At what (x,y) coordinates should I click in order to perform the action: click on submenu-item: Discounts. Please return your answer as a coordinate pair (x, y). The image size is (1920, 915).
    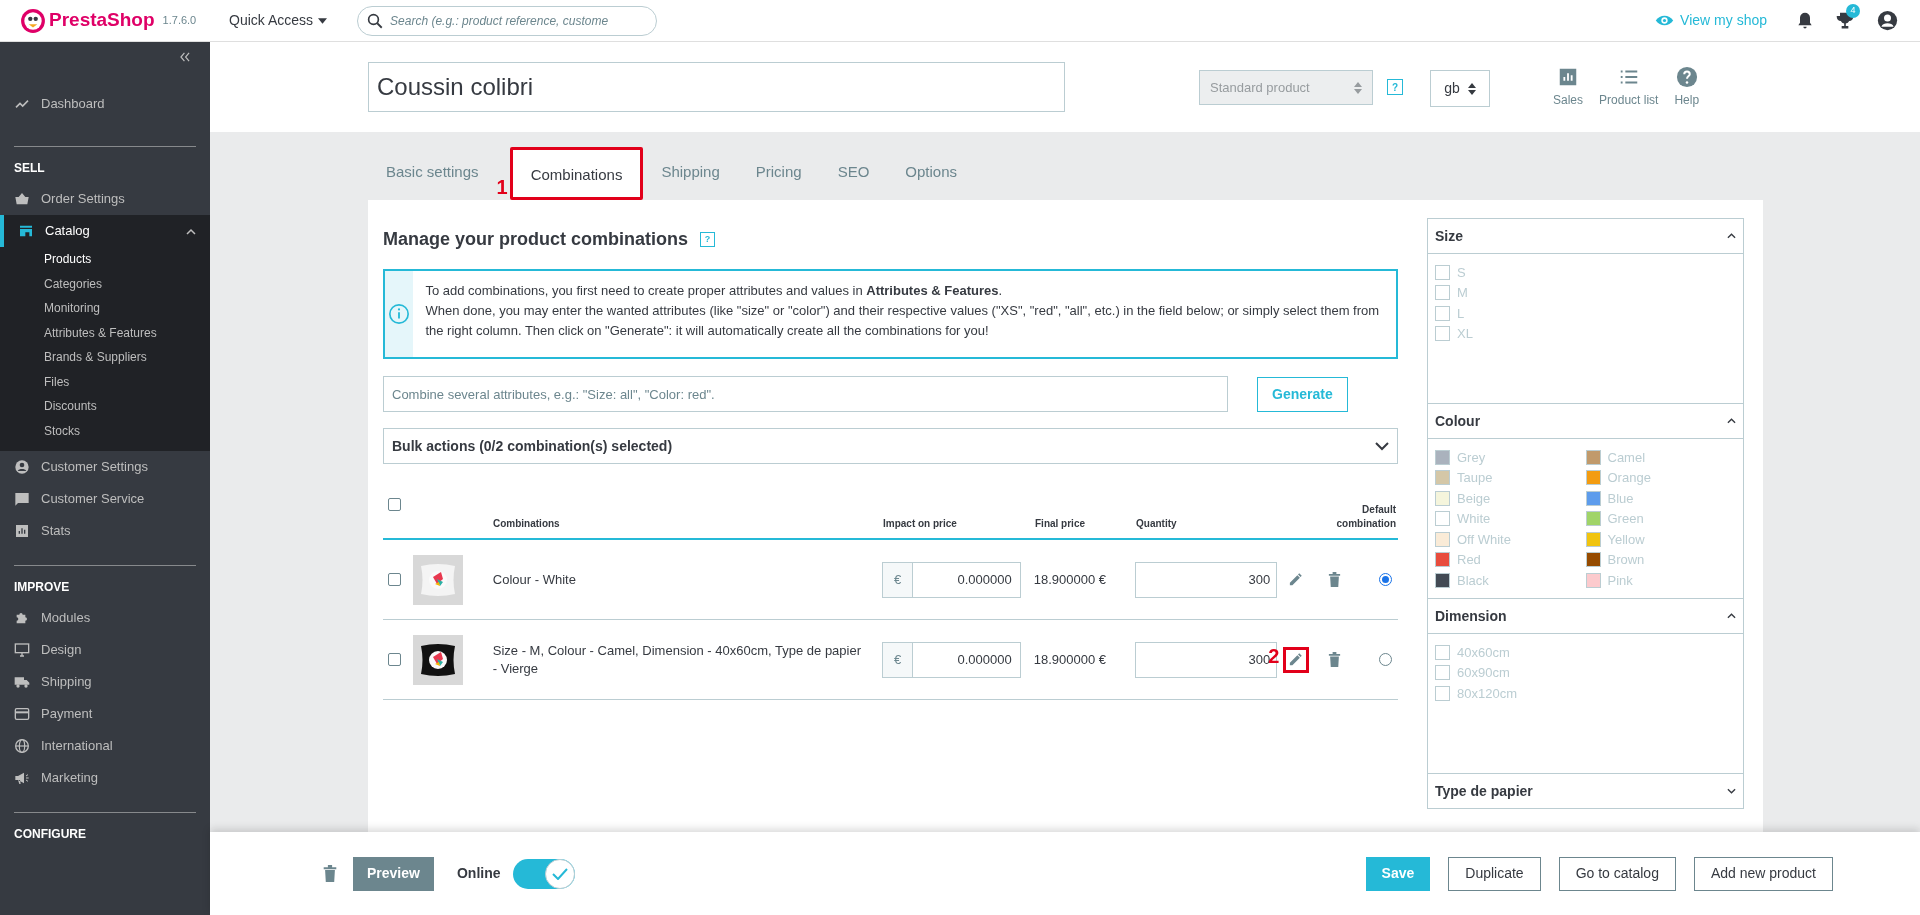
    Looking at the image, I should click on (105, 406).